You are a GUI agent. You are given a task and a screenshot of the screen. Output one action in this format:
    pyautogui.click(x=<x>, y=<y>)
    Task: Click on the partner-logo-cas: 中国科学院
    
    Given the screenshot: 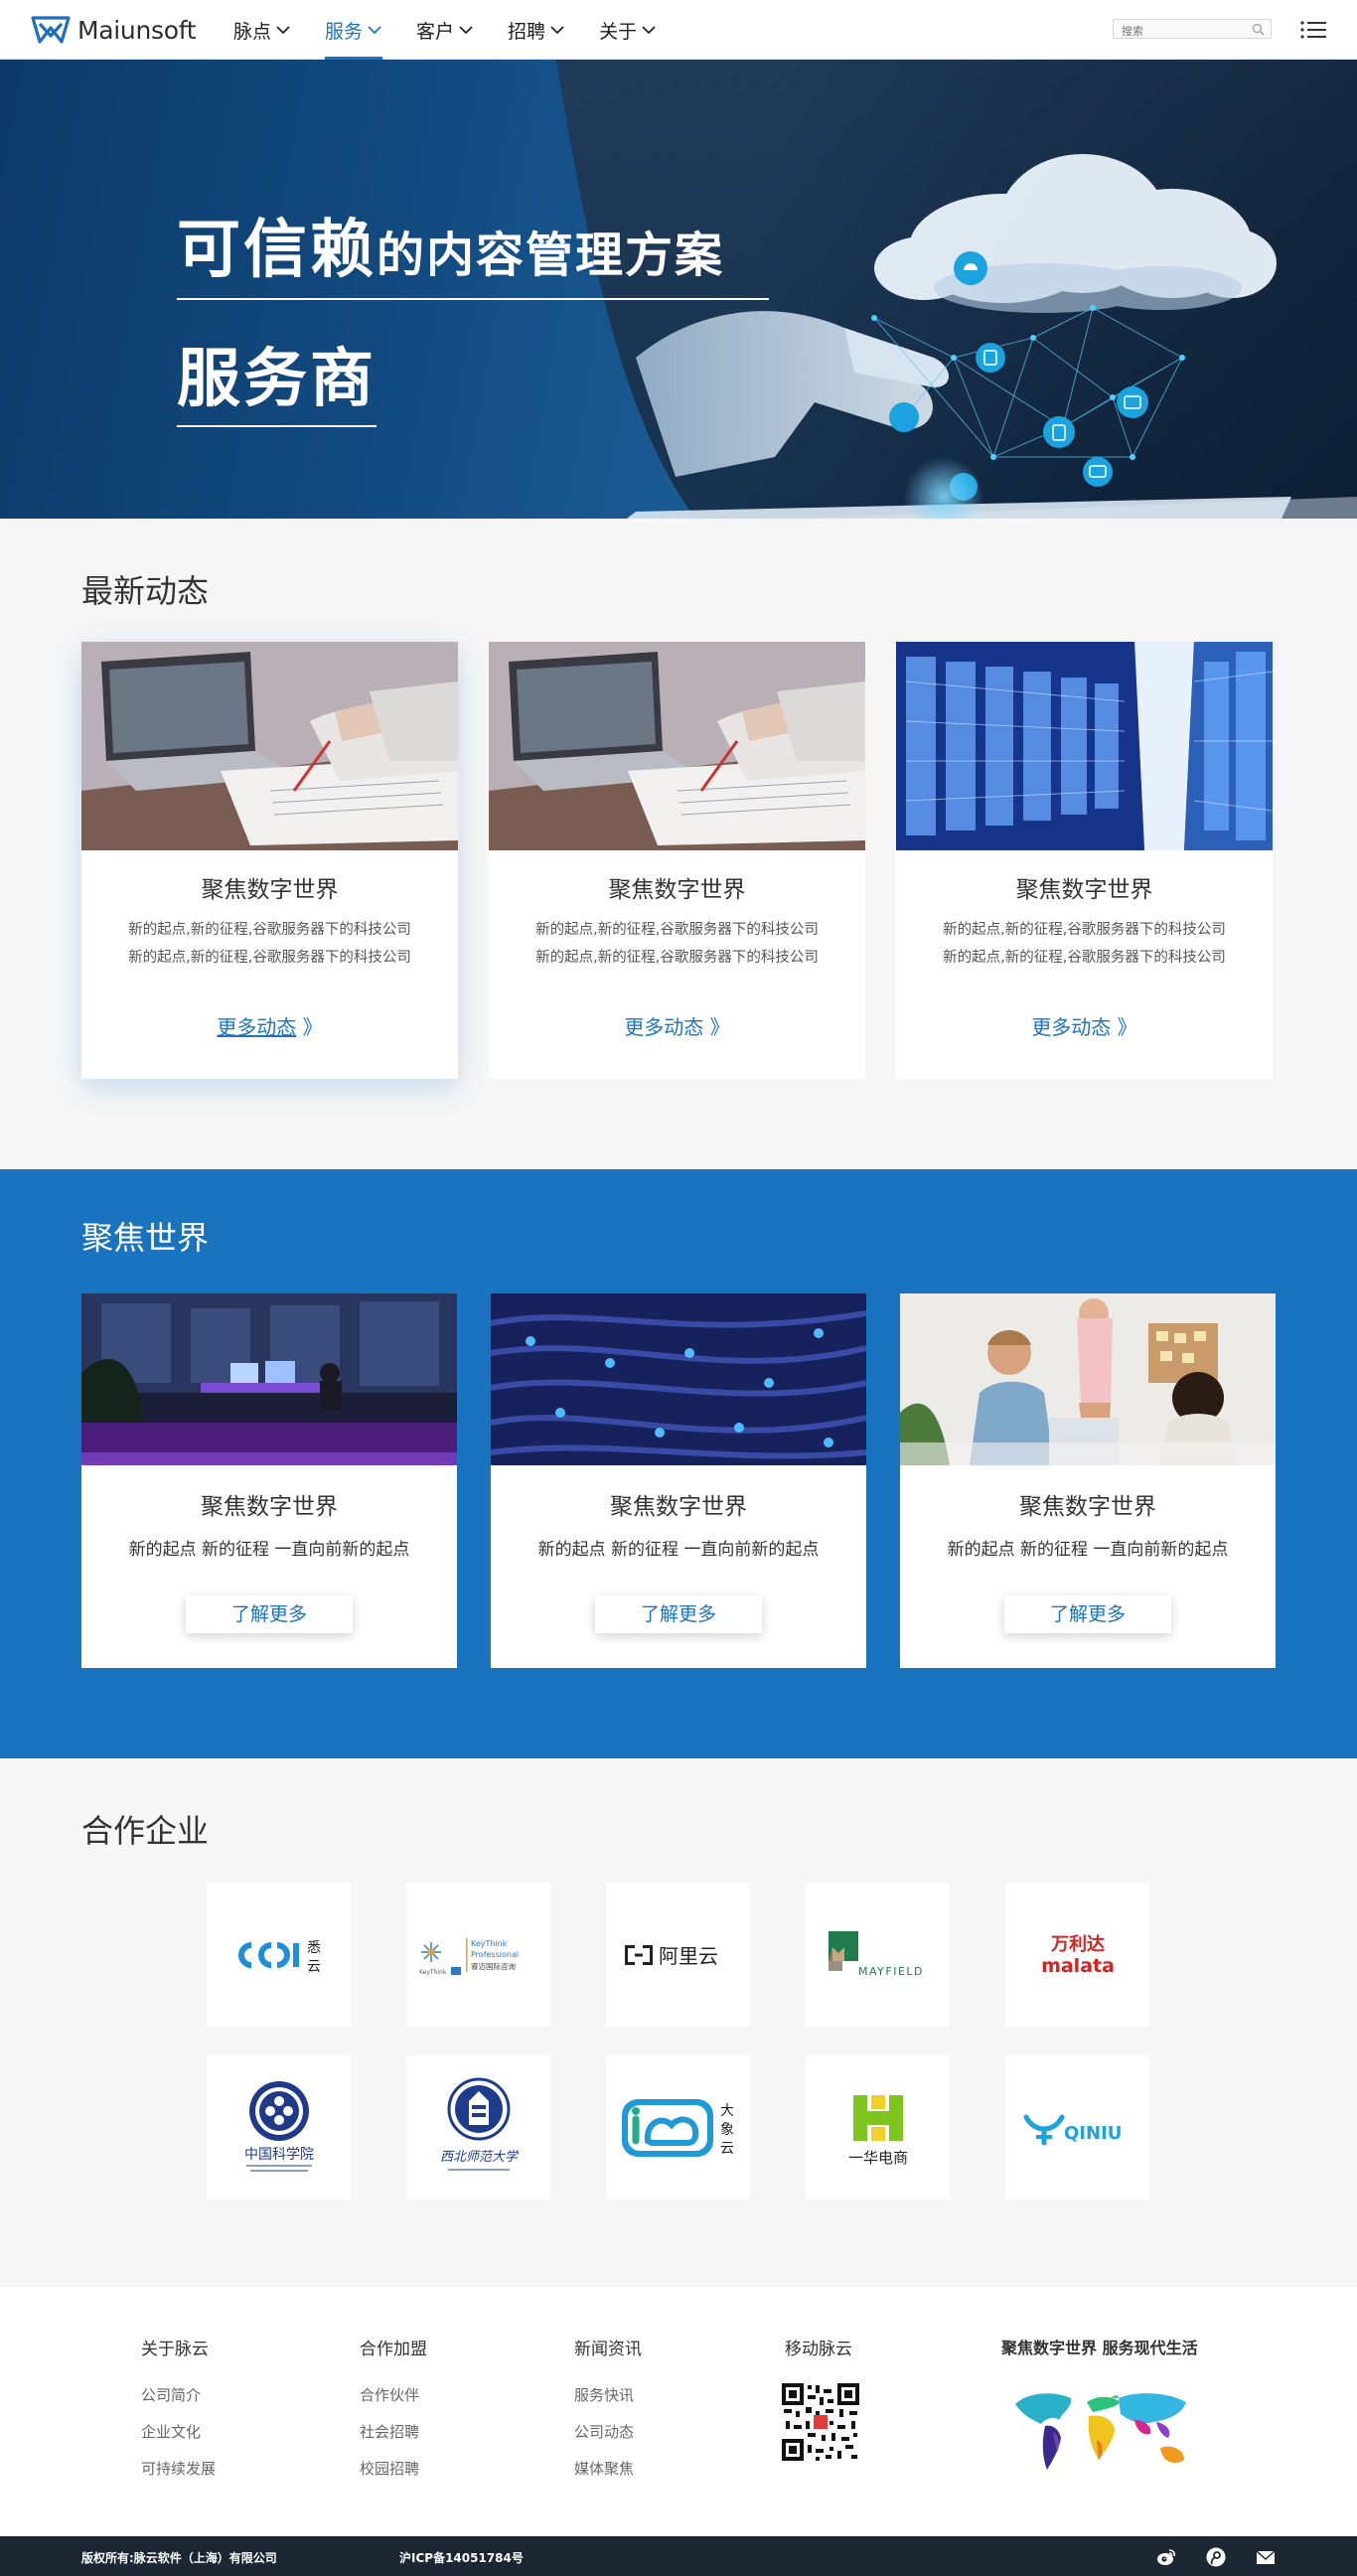 What is the action you would take?
    pyautogui.click(x=279, y=2127)
    